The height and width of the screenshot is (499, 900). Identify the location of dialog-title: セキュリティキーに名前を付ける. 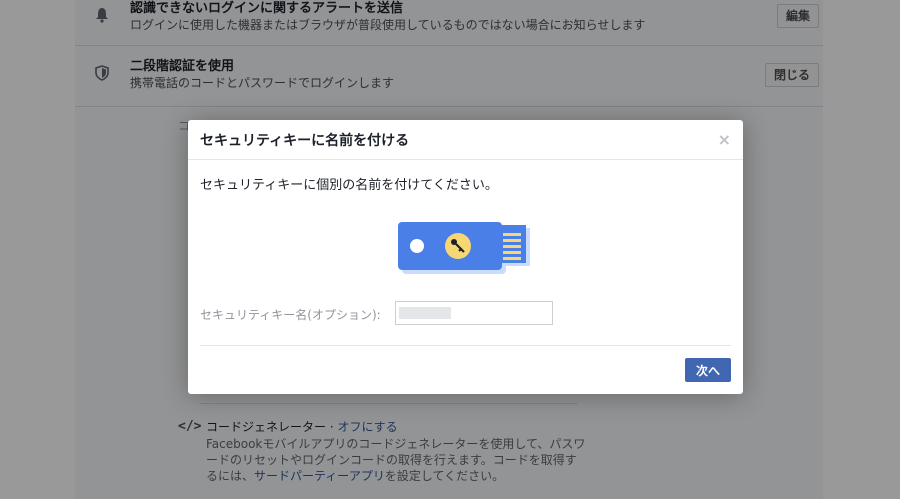
(305, 140).